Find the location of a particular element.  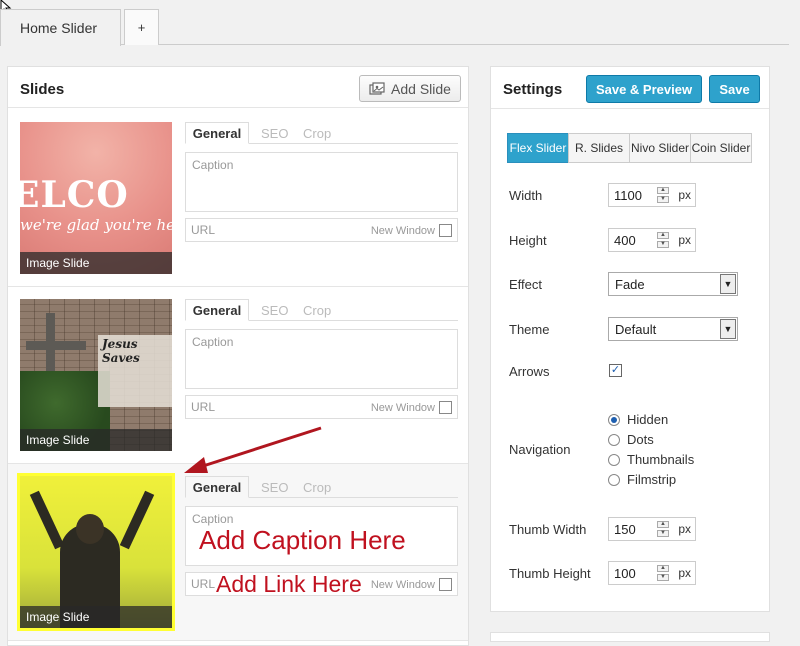

add-slide-button: Add Slide is located at coordinates (410, 88).